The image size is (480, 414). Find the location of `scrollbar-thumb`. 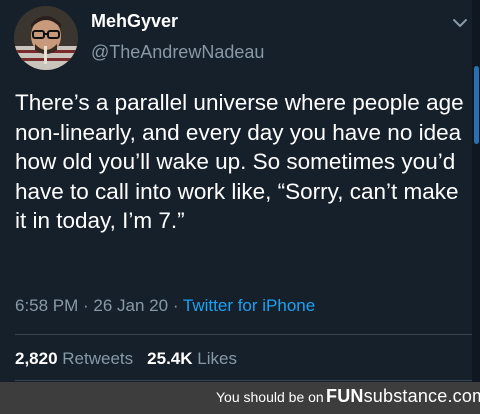

scrollbar-thumb is located at coordinates (476, 105).